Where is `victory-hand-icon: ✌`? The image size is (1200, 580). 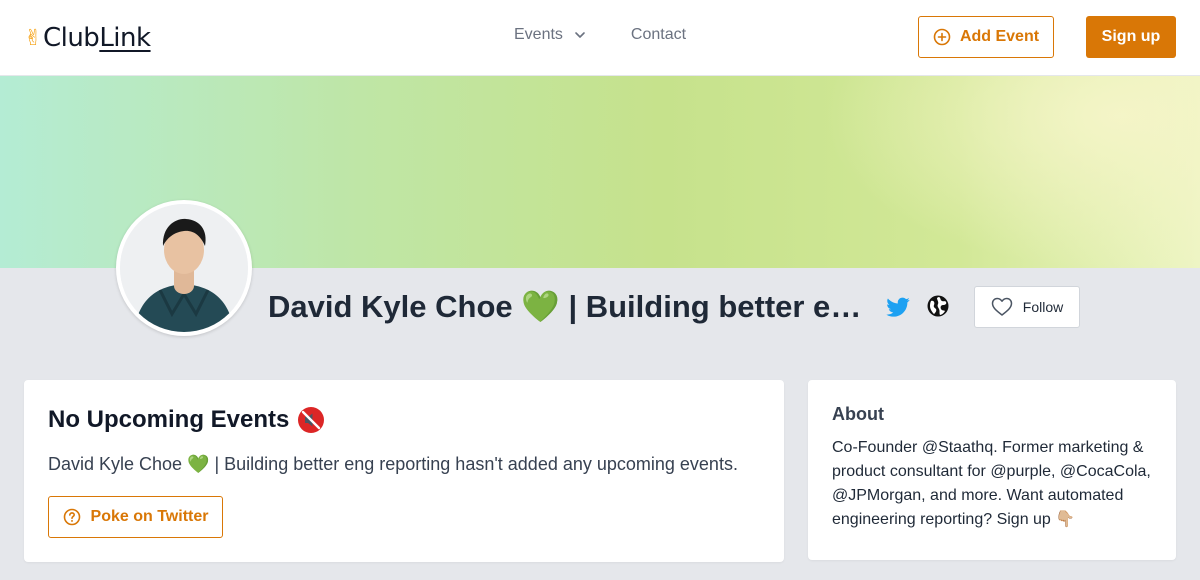 victory-hand-icon: ✌ is located at coordinates (33, 38).